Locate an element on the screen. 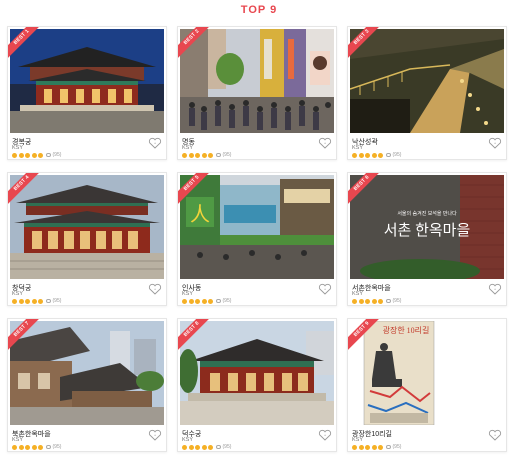  overlay-caption-small: 서울의 숨겨진 보석을 만나다 is located at coordinates (427, 213).